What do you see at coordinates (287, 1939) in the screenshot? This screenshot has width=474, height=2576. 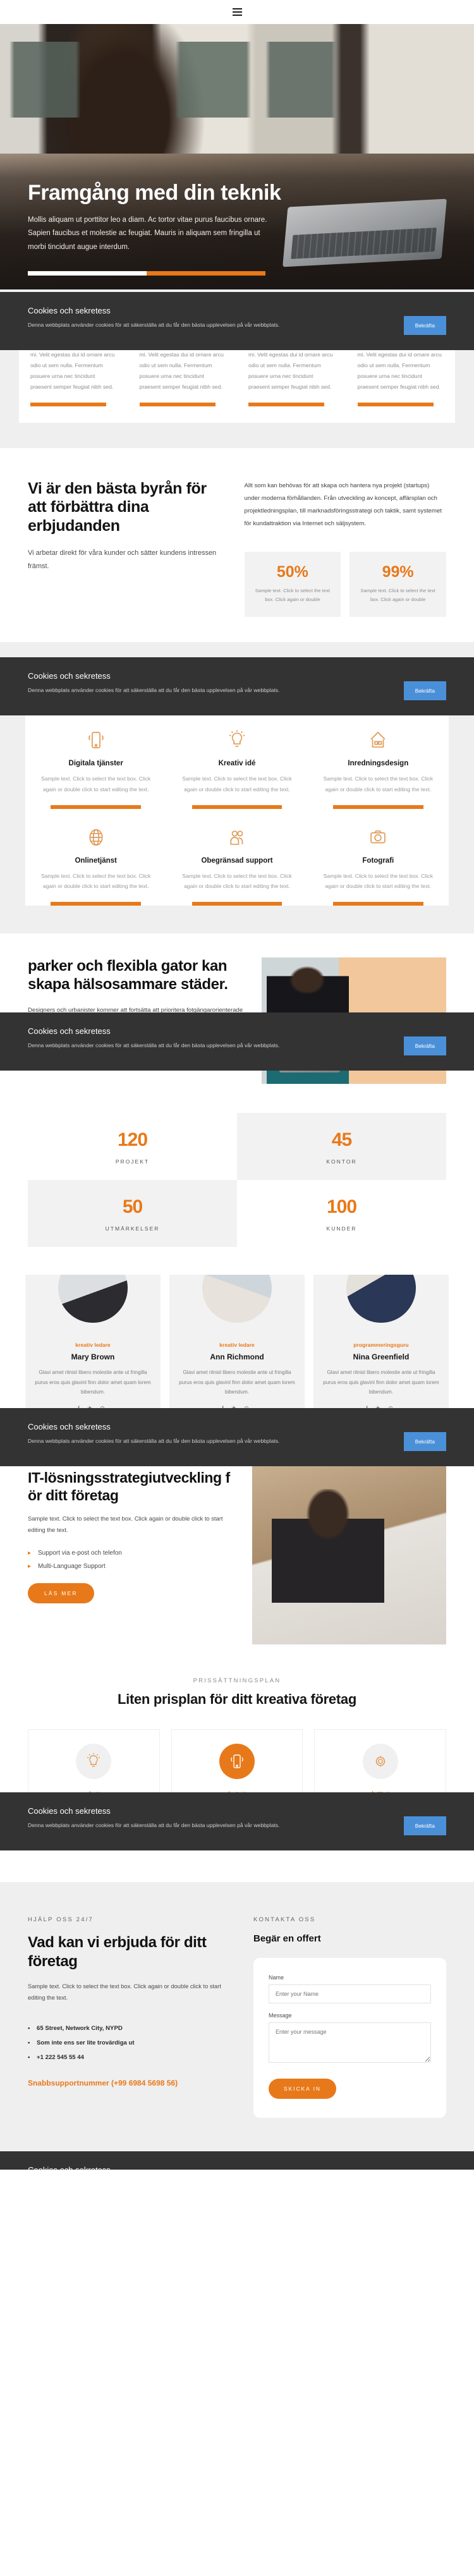 I see `quote-form-heading: Begär en offert` at bounding box center [287, 1939].